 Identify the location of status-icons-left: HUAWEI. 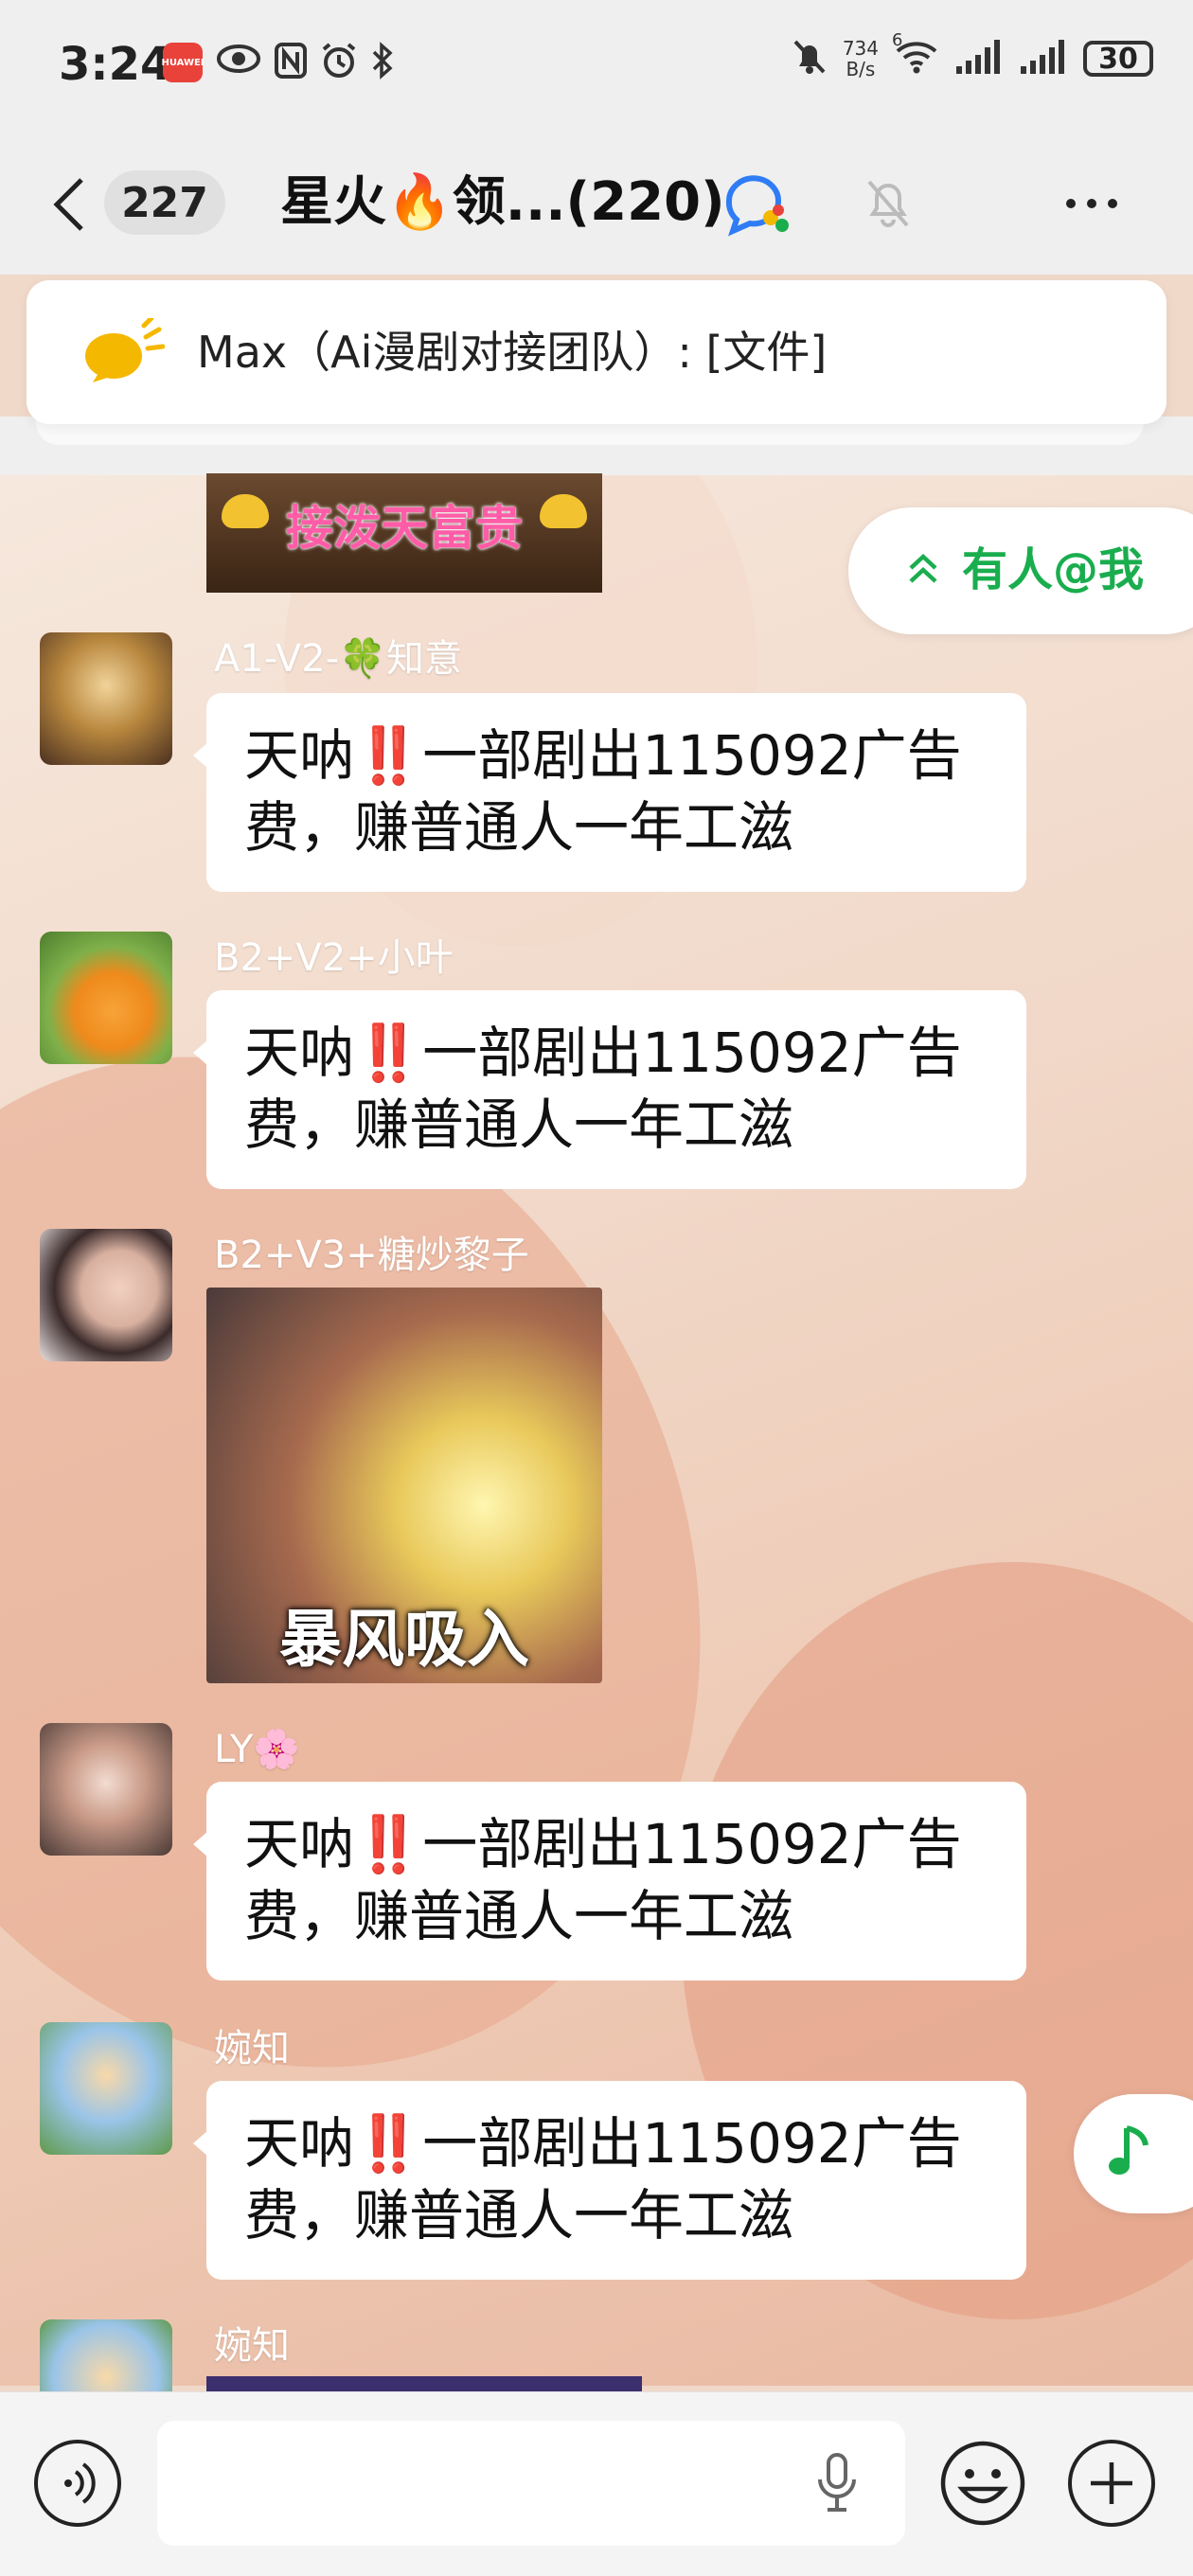
(277, 62).